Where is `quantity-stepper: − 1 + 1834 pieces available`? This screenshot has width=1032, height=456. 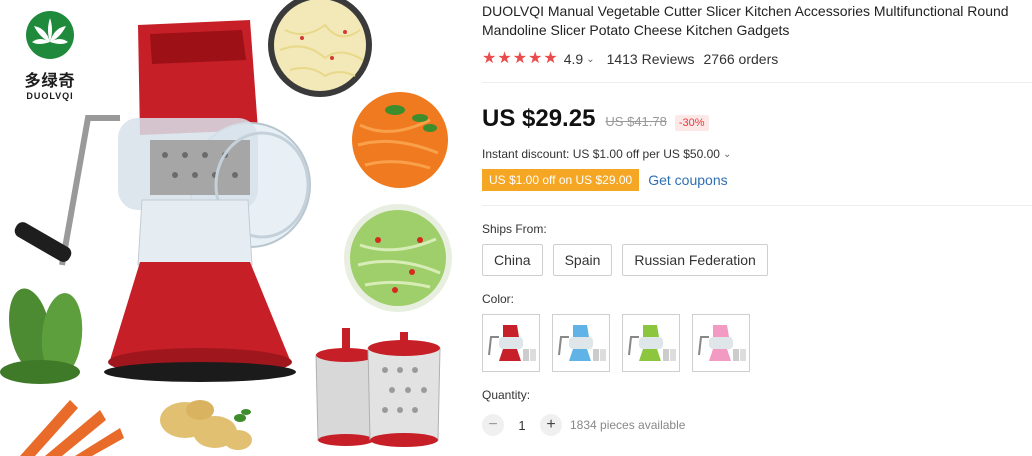 quantity-stepper: − 1 + 1834 pieces available is located at coordinates (757, 425).